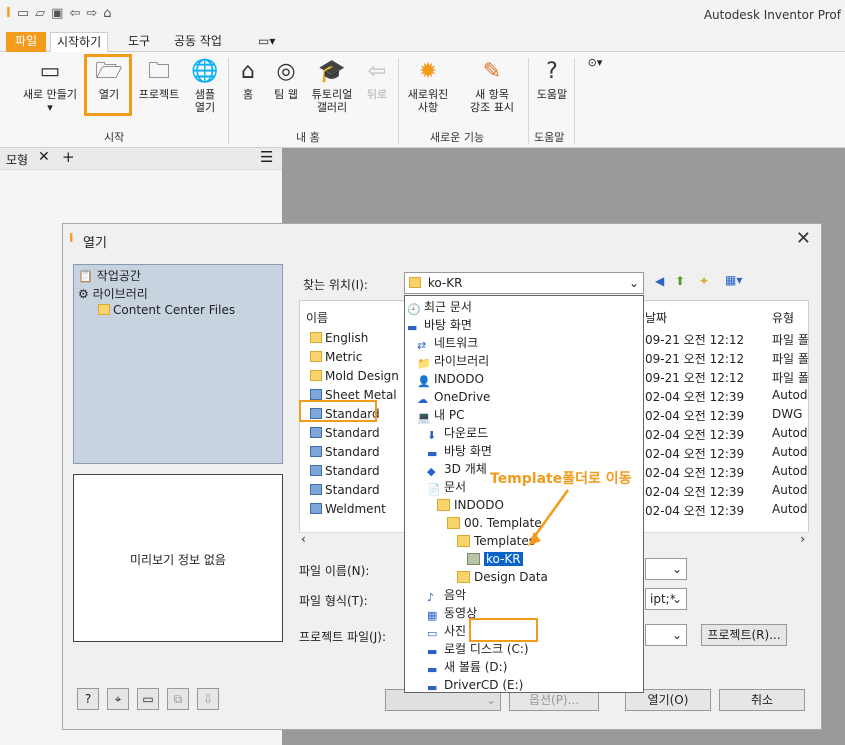 The width and height of the screenshot is (845, 745). What do you see at coordinates (336, 359) in the screenshot?
I see `file-row: Metric` at bounding box center [336, 359].